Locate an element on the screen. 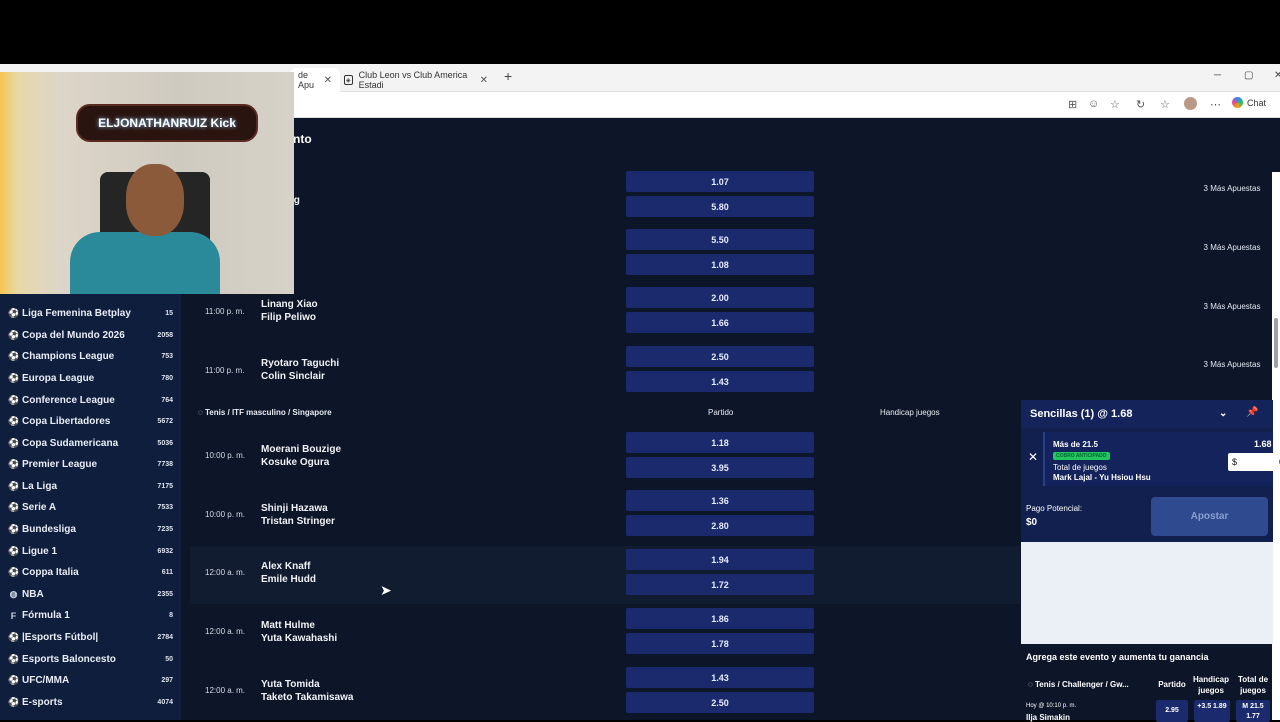 The width and height of the screenshot is (1280, 722). sidebar-item-ligue-1: ⚽ Ligue 1 6932 is located at coordinates (90, 551).